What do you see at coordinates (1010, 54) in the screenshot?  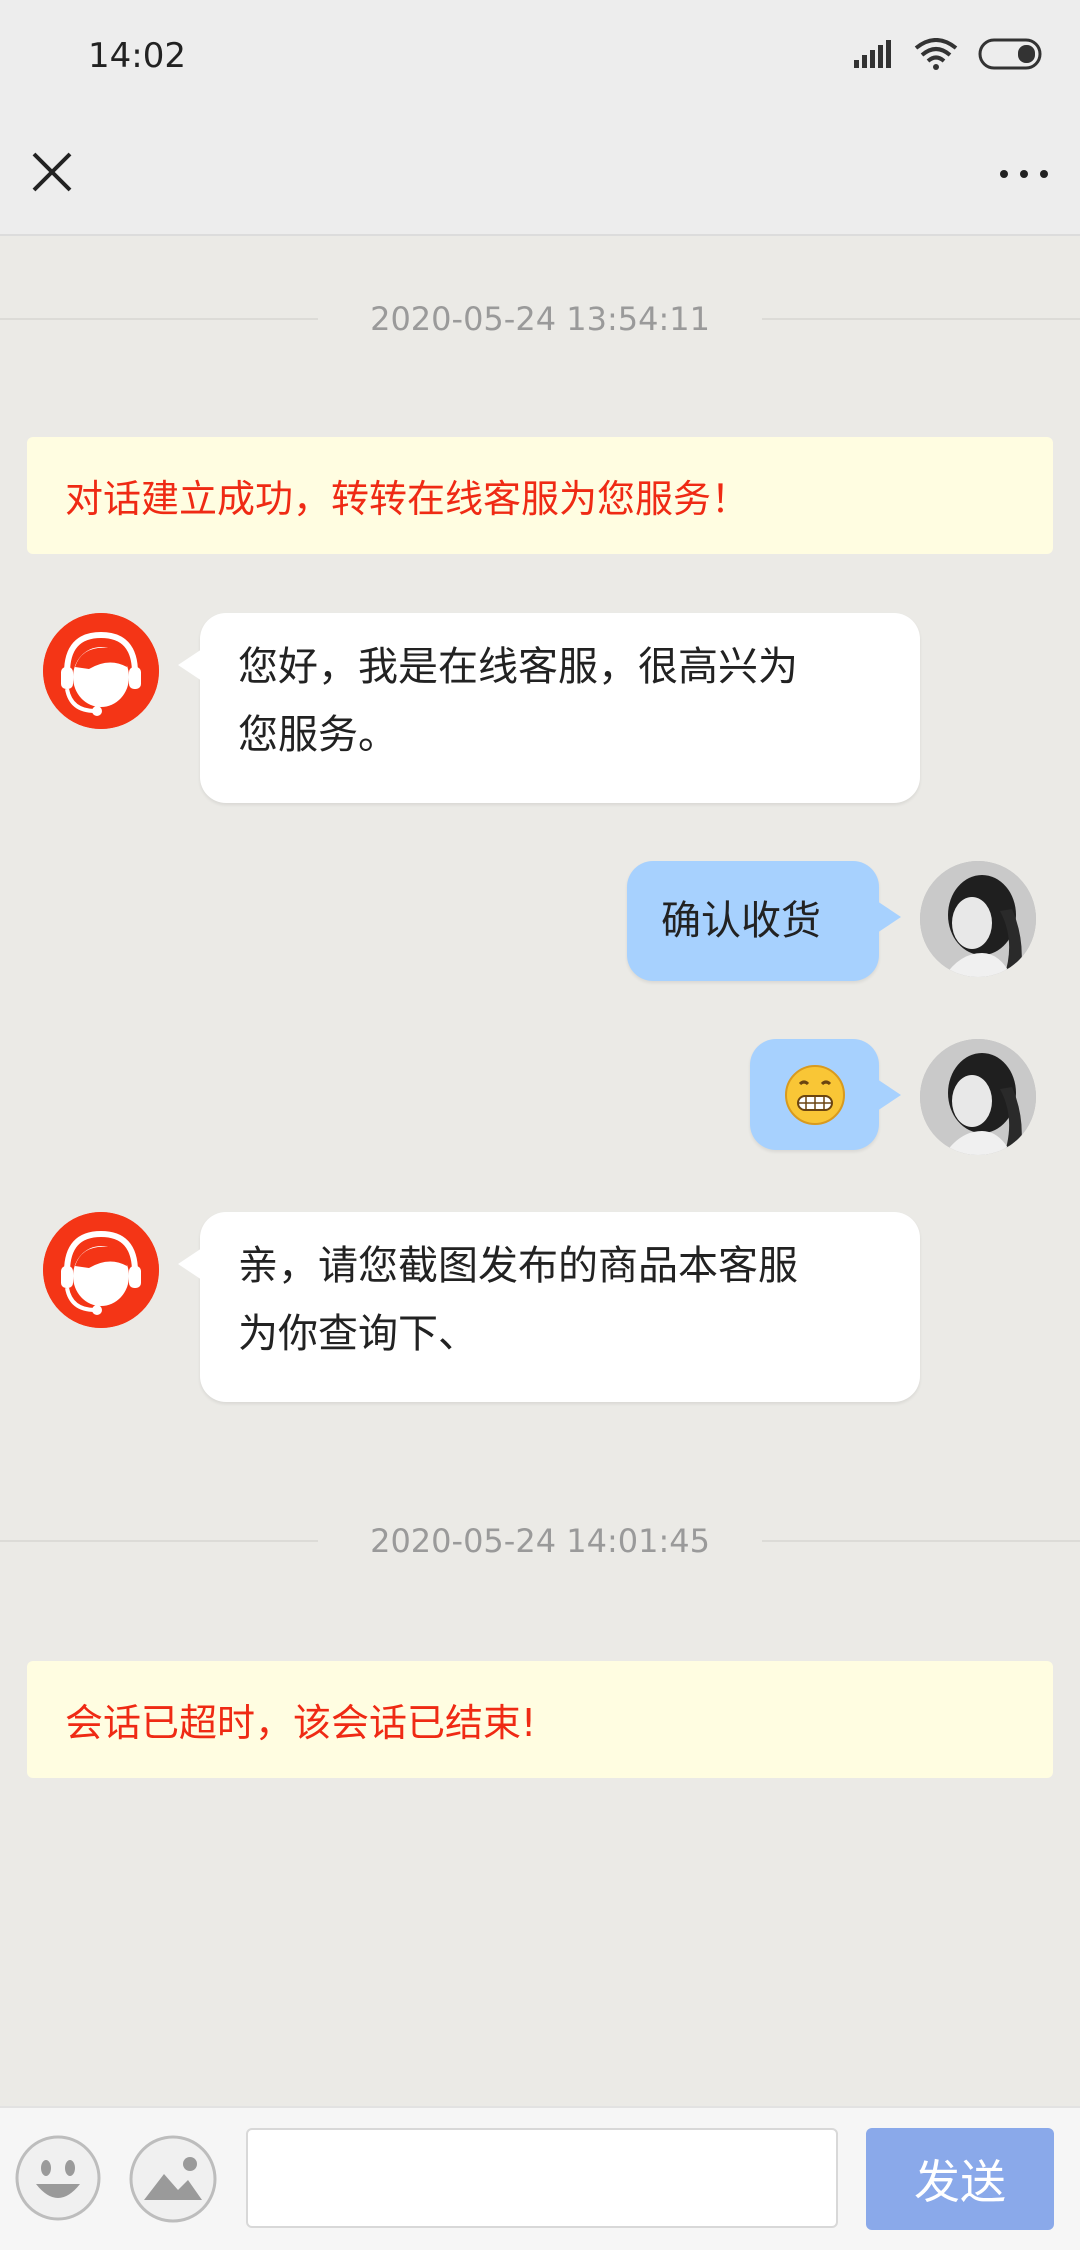 I see `battery-icon` at bounding box center [1010, 54].